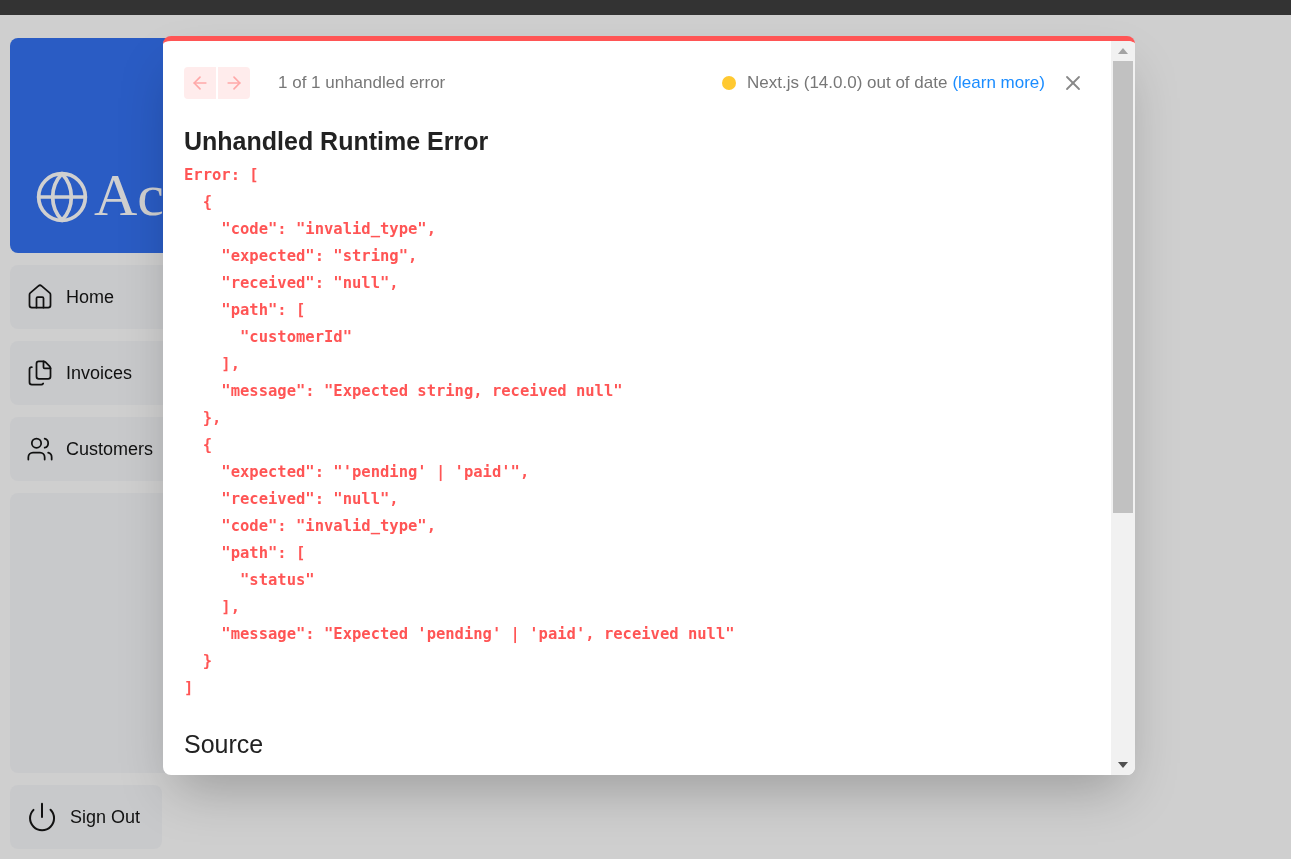  Describe the element at coordinates (847, 83) in the screenshot. I see `version-status: Next.js (14.0.0) out of date` at that location.